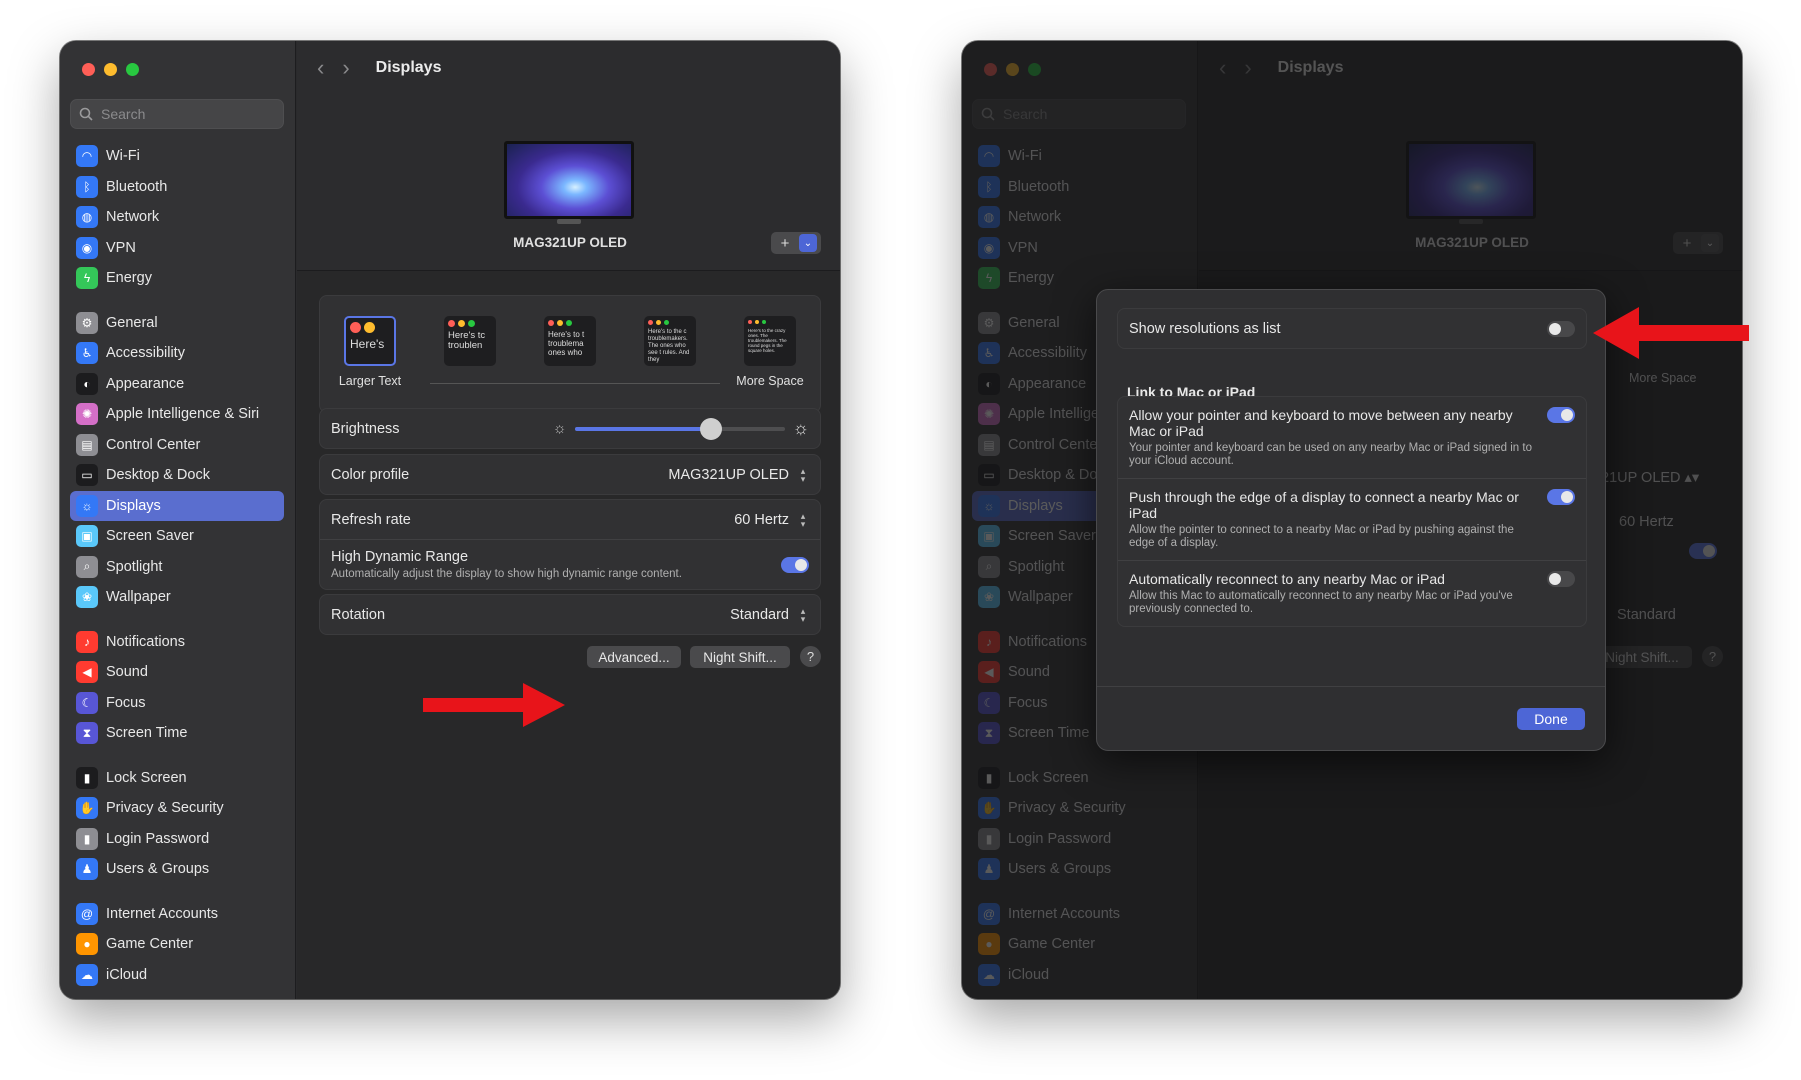  Describe the element at coordinates (738, 474) in the screenshot. I see `color-profile-select: MAG321UP OLED ▴ ▾` at that location.